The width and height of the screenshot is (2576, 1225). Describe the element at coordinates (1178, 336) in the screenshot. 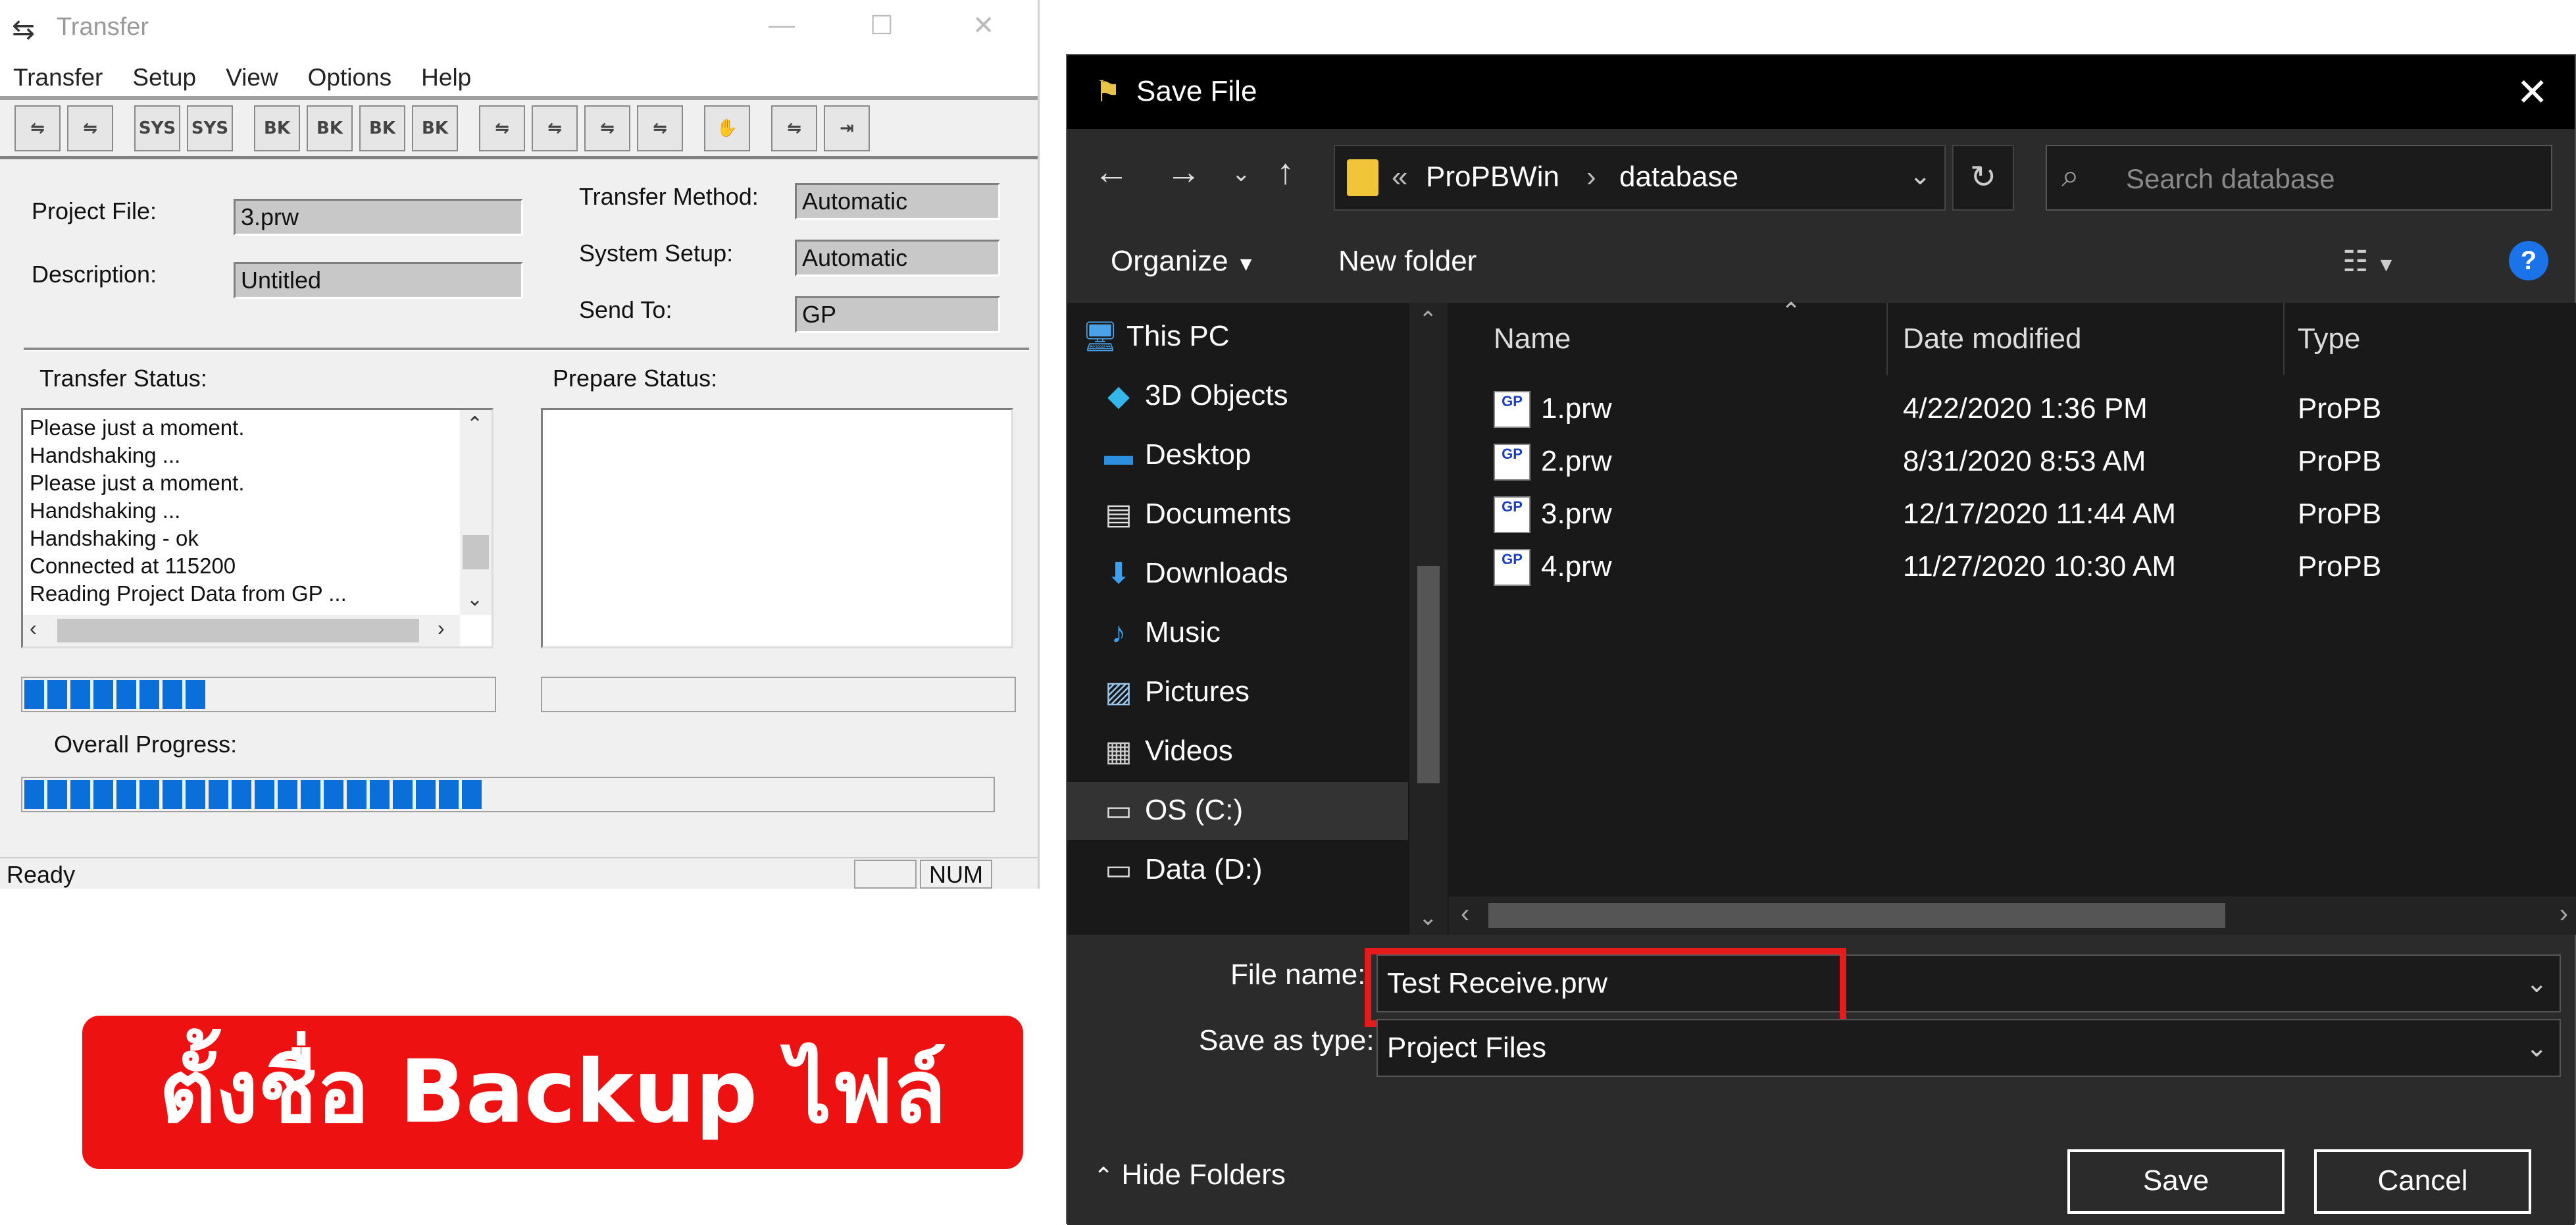

I see `nav-item-label: This PC` at that location.